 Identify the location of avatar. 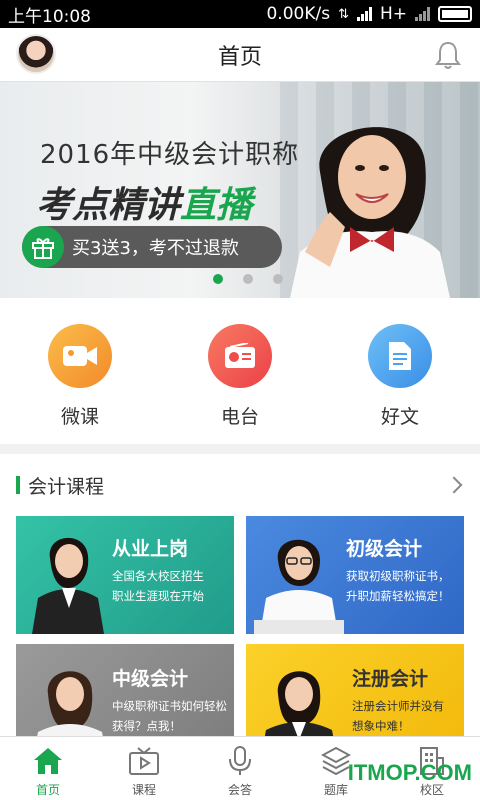
(36, 54).